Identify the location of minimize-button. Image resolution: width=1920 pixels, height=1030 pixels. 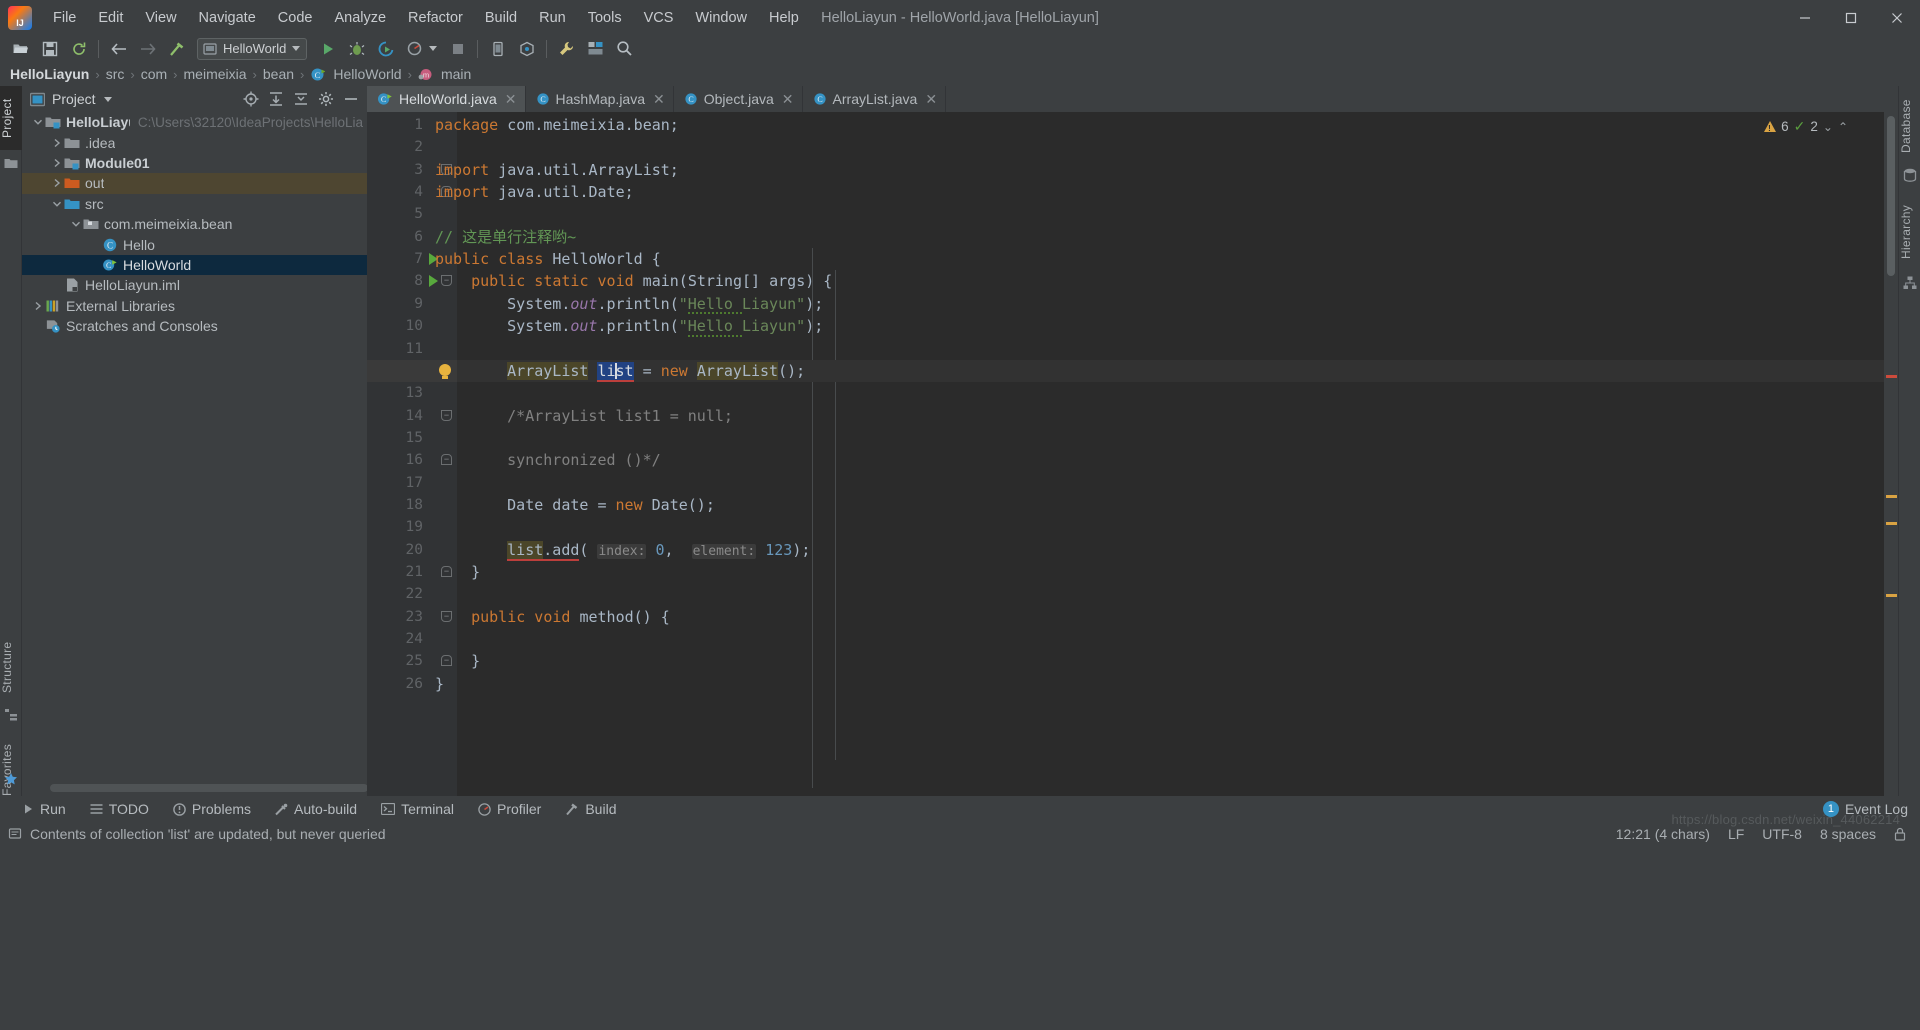
(1805, 17).